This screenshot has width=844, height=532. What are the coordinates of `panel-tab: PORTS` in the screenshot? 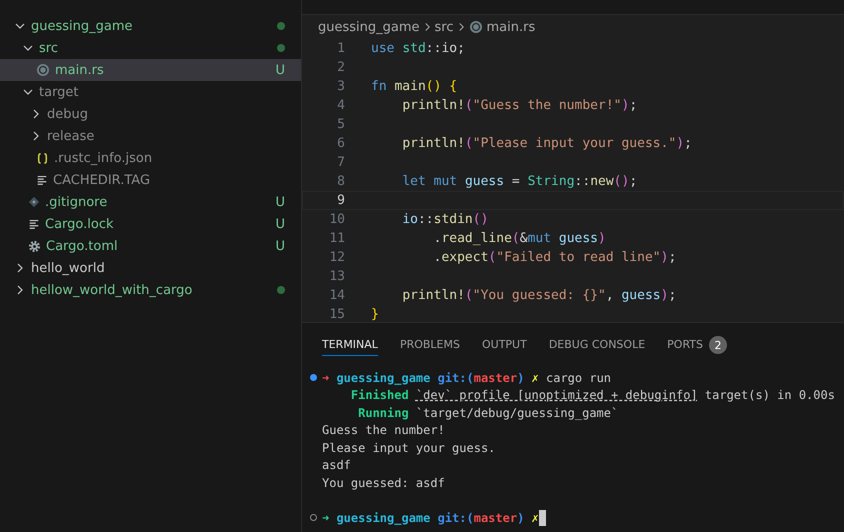 It's located at (685, 345).